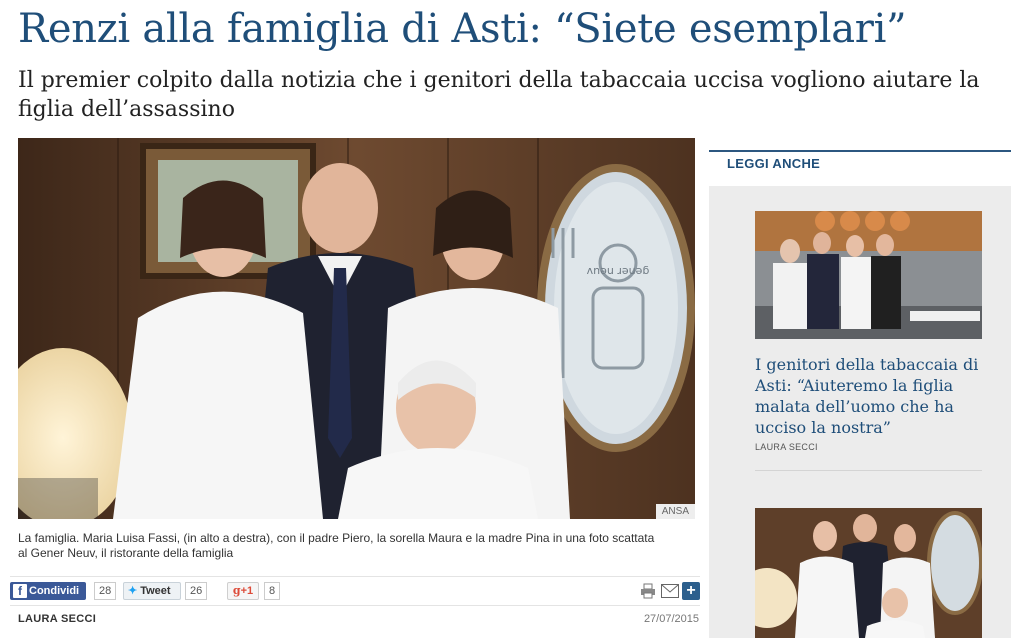  Describe the element at coordinates (48, 591) in the screenshot. I see `facebook-share-button: f Condividi` at that location.